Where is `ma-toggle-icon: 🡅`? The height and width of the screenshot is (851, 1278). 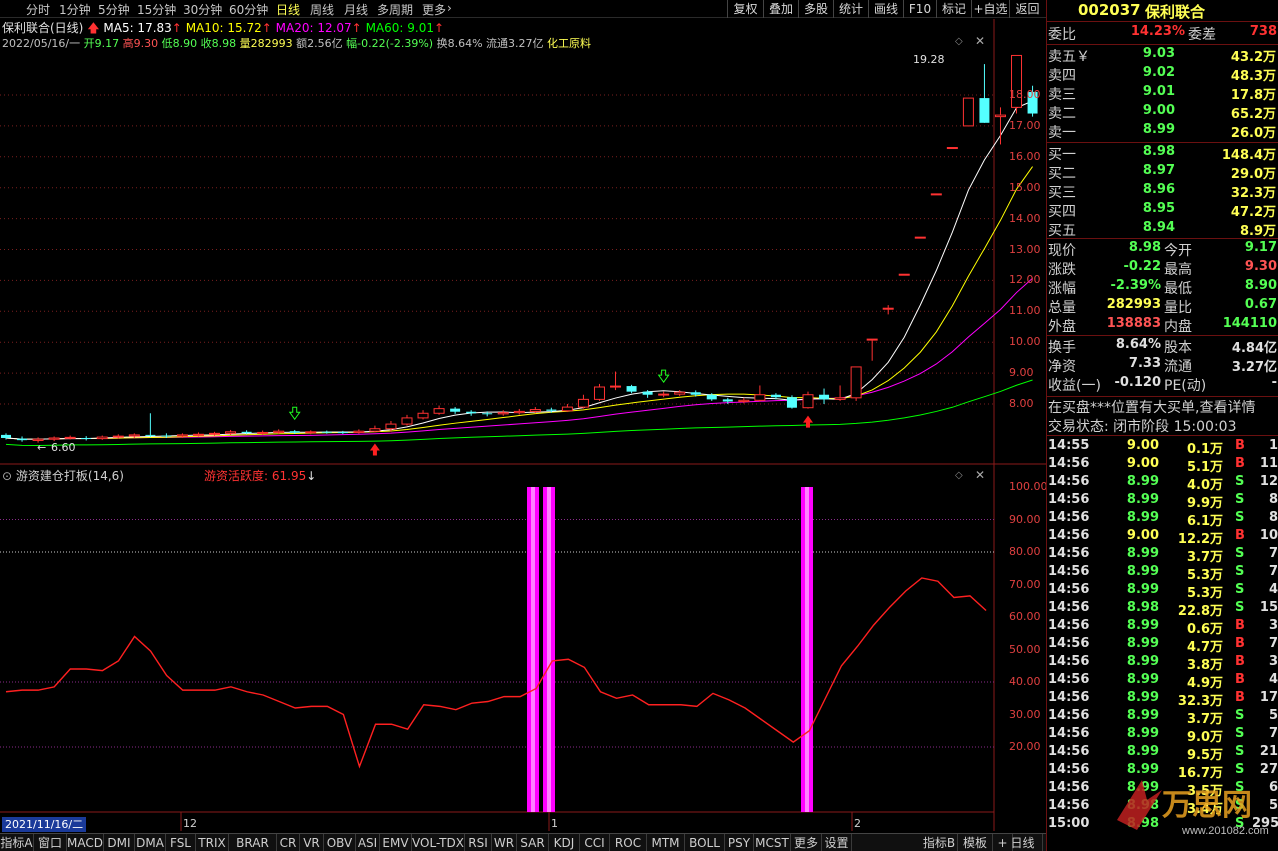
ma-toggle-icon: 🡅 is located at coordinates (93, 28).